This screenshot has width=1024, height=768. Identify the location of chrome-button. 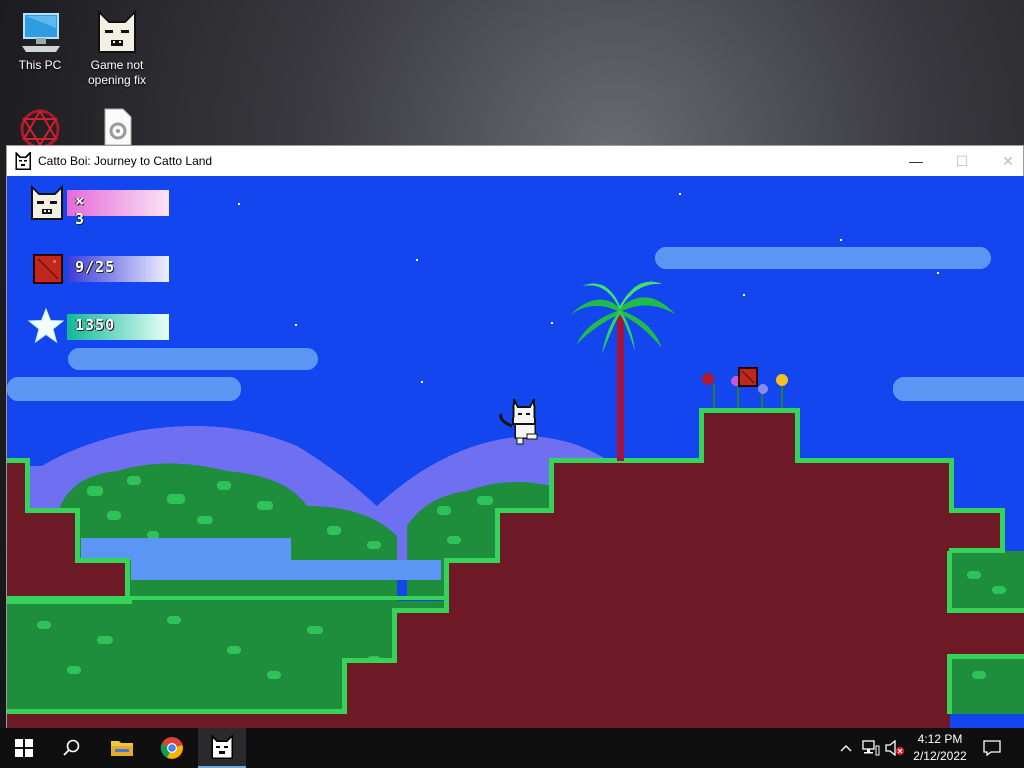
(172, 748).